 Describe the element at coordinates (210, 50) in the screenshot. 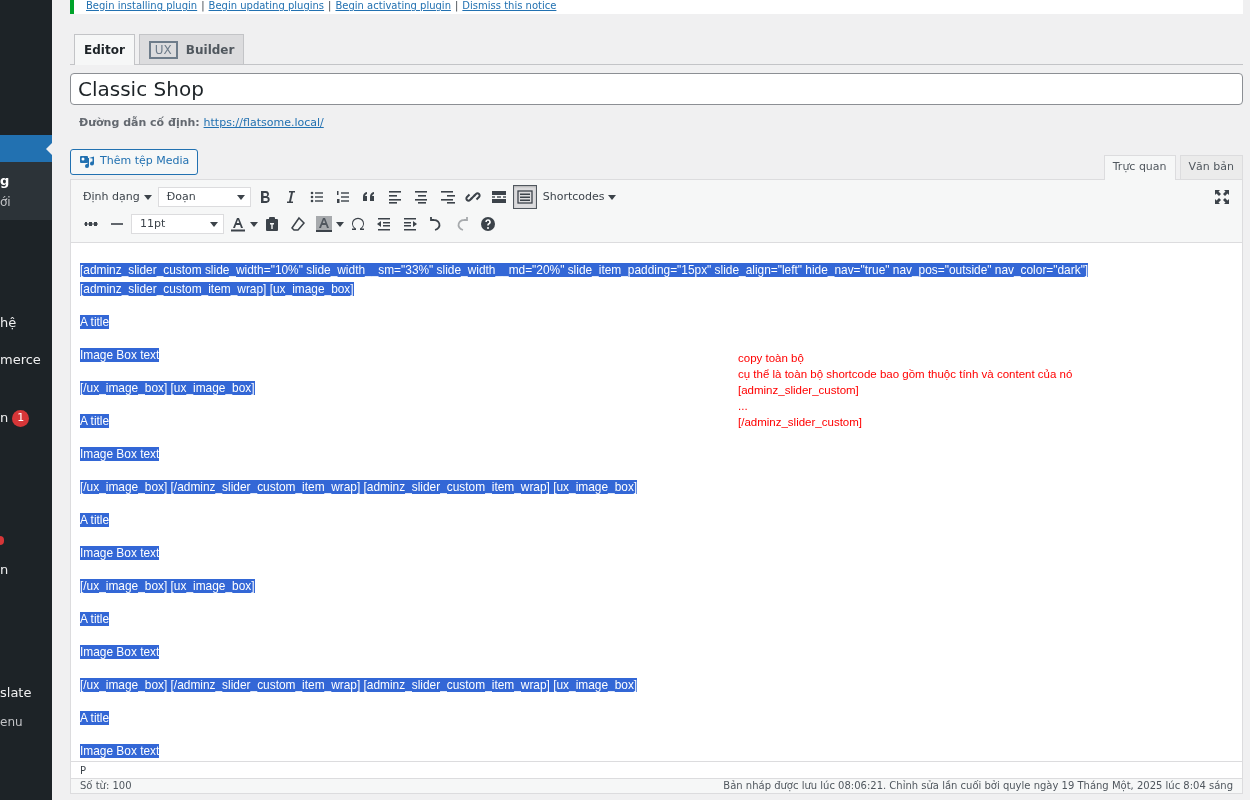

I see `tab-label: Builder` at that location.